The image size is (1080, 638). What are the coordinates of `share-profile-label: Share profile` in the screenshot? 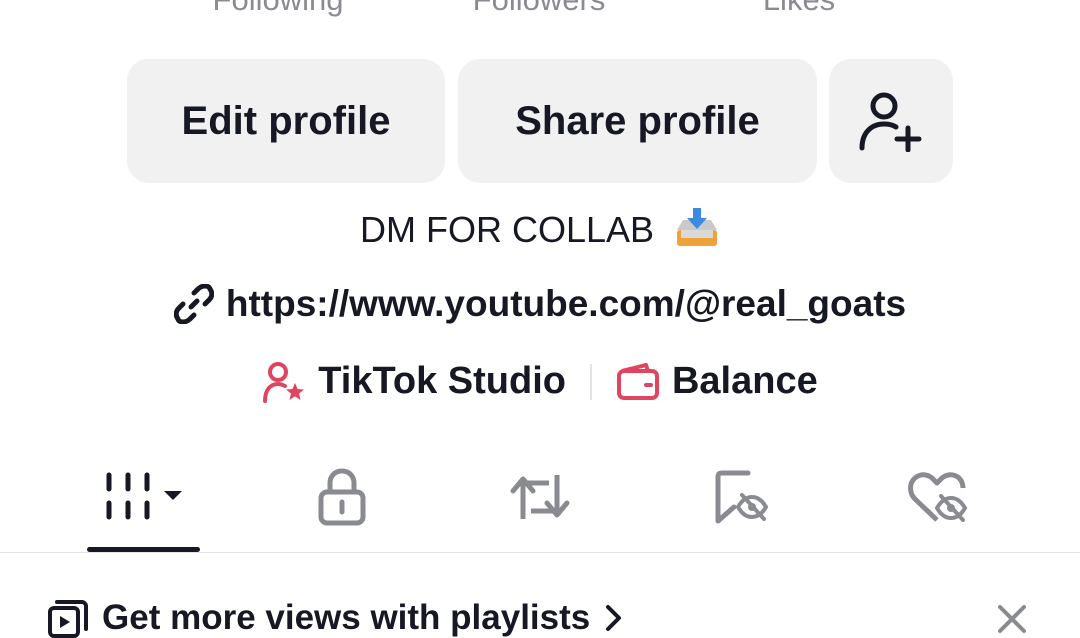 It's located at (637, 120).